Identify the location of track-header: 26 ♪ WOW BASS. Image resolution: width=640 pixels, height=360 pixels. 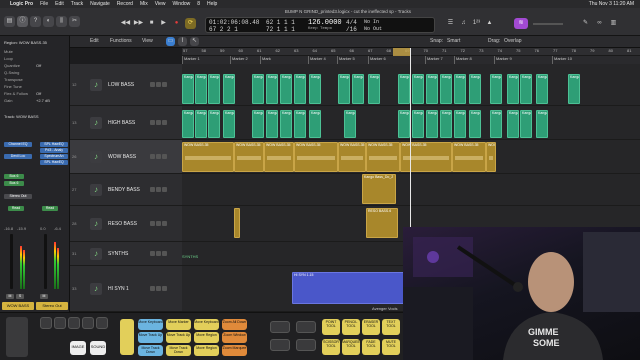
(126, 157).